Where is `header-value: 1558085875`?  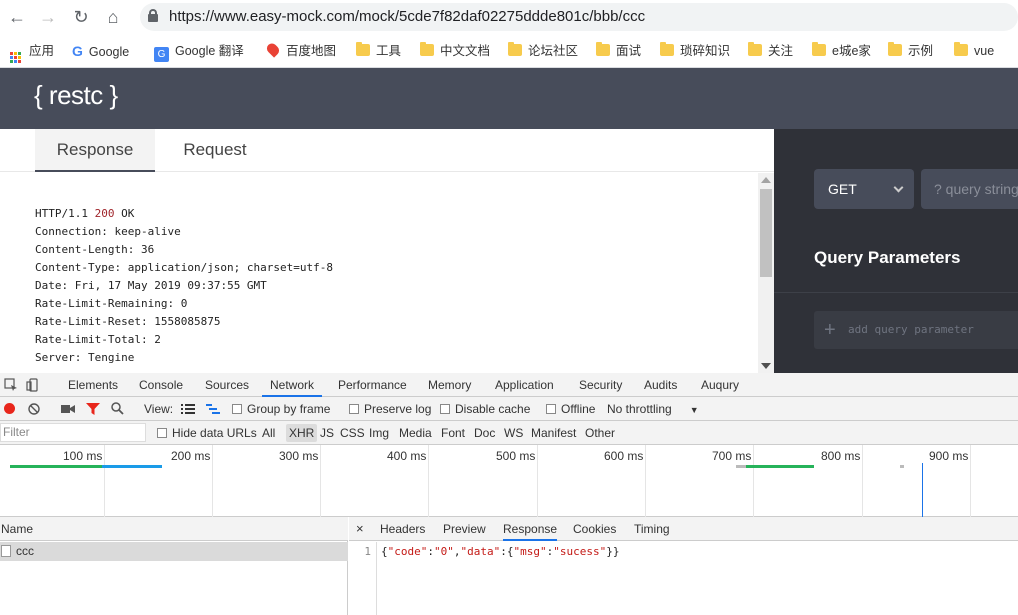
header-value: 1558085875 is located at coordinates (187, 321).